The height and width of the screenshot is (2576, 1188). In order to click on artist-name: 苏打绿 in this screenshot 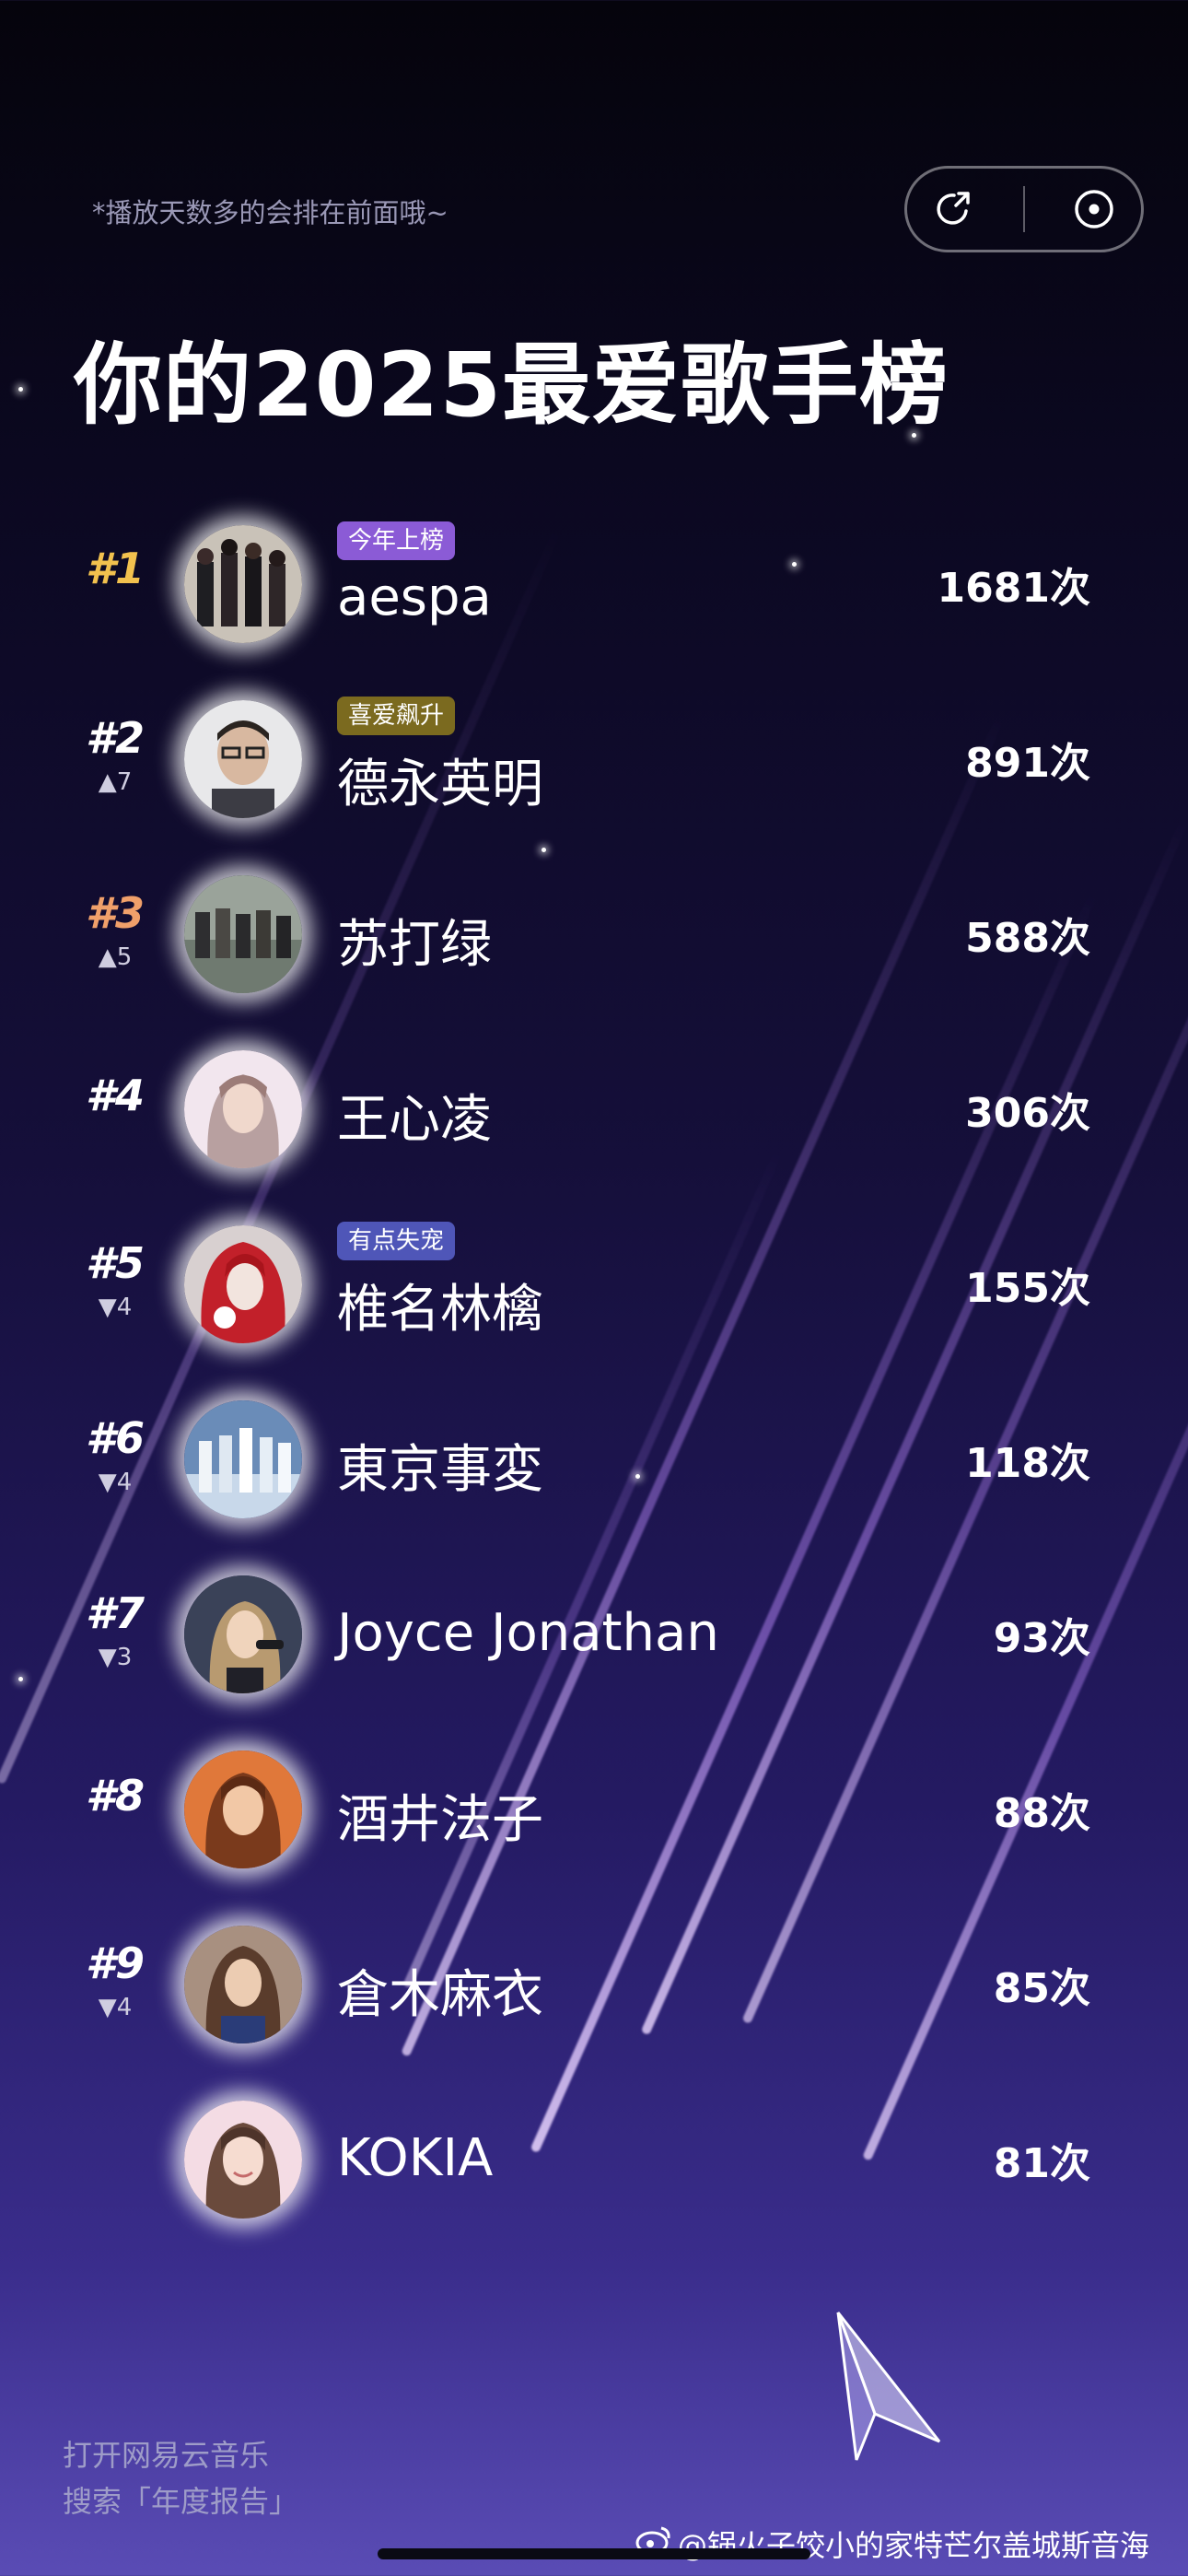, I will do `click(414, 945)`.